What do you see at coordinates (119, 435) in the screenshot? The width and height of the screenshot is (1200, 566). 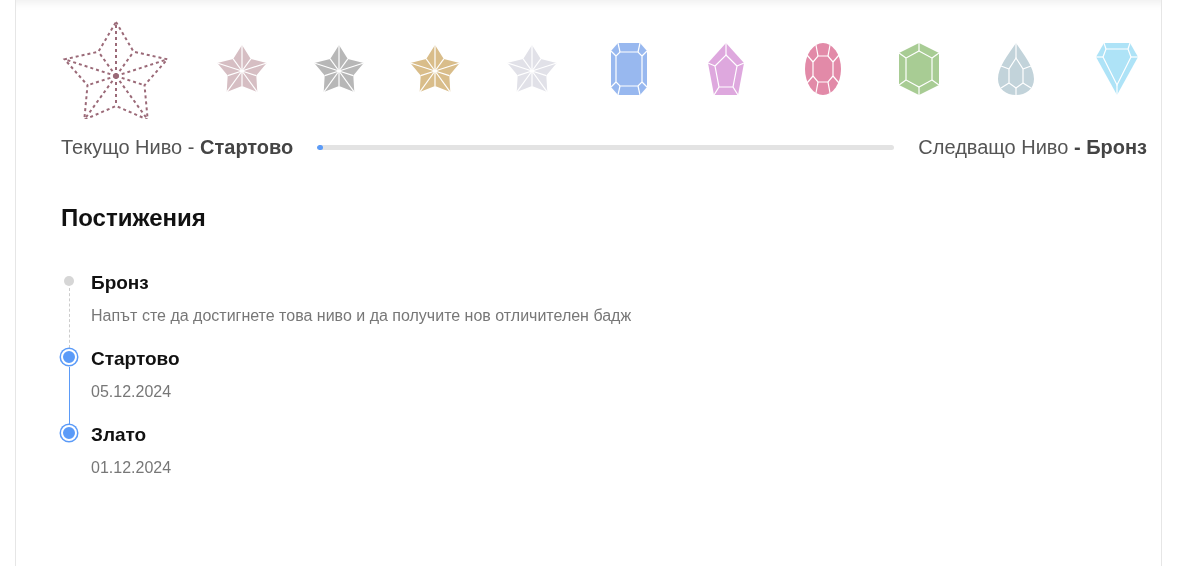 I see `achievement-title: Злато` at bounding box center [119, 435].